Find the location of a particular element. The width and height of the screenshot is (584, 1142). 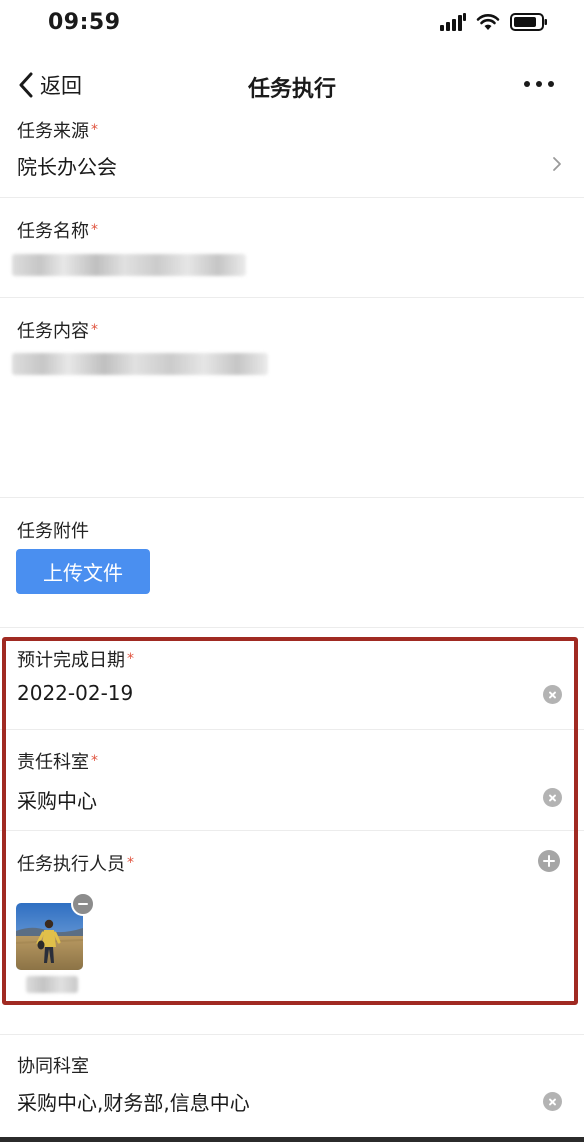

task-source-label: 任务来源 * is located at coordinates (57, 131).